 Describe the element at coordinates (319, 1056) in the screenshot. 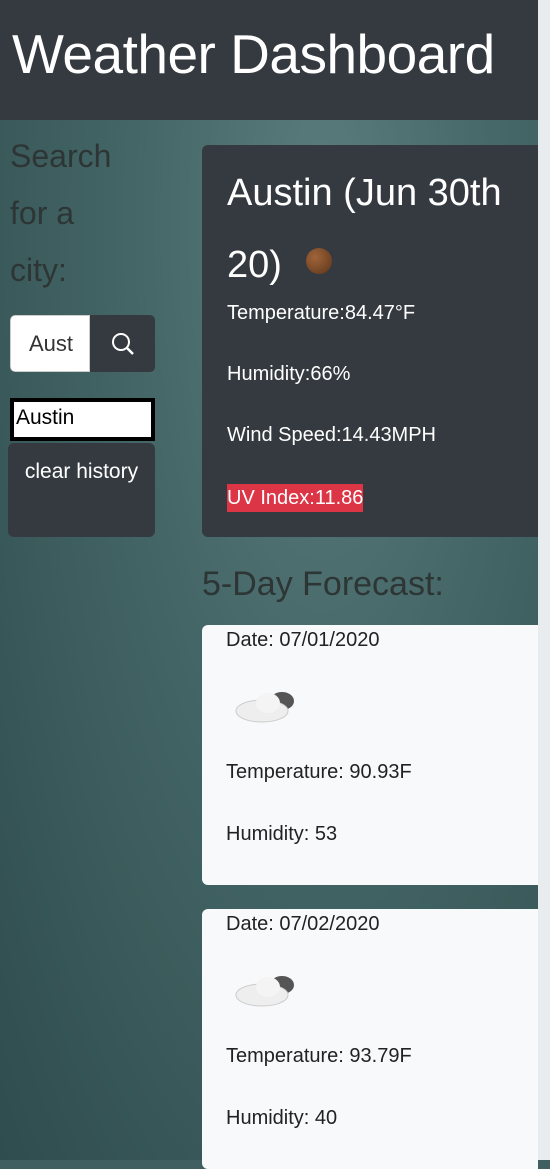

I see `forecast-temperature: Temperature: 93.79F` at that location.